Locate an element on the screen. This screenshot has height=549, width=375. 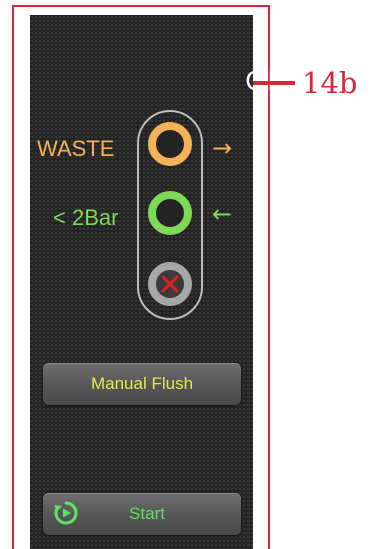
manual-flush-label: Manual Flush is located at coordinates (142, 383).